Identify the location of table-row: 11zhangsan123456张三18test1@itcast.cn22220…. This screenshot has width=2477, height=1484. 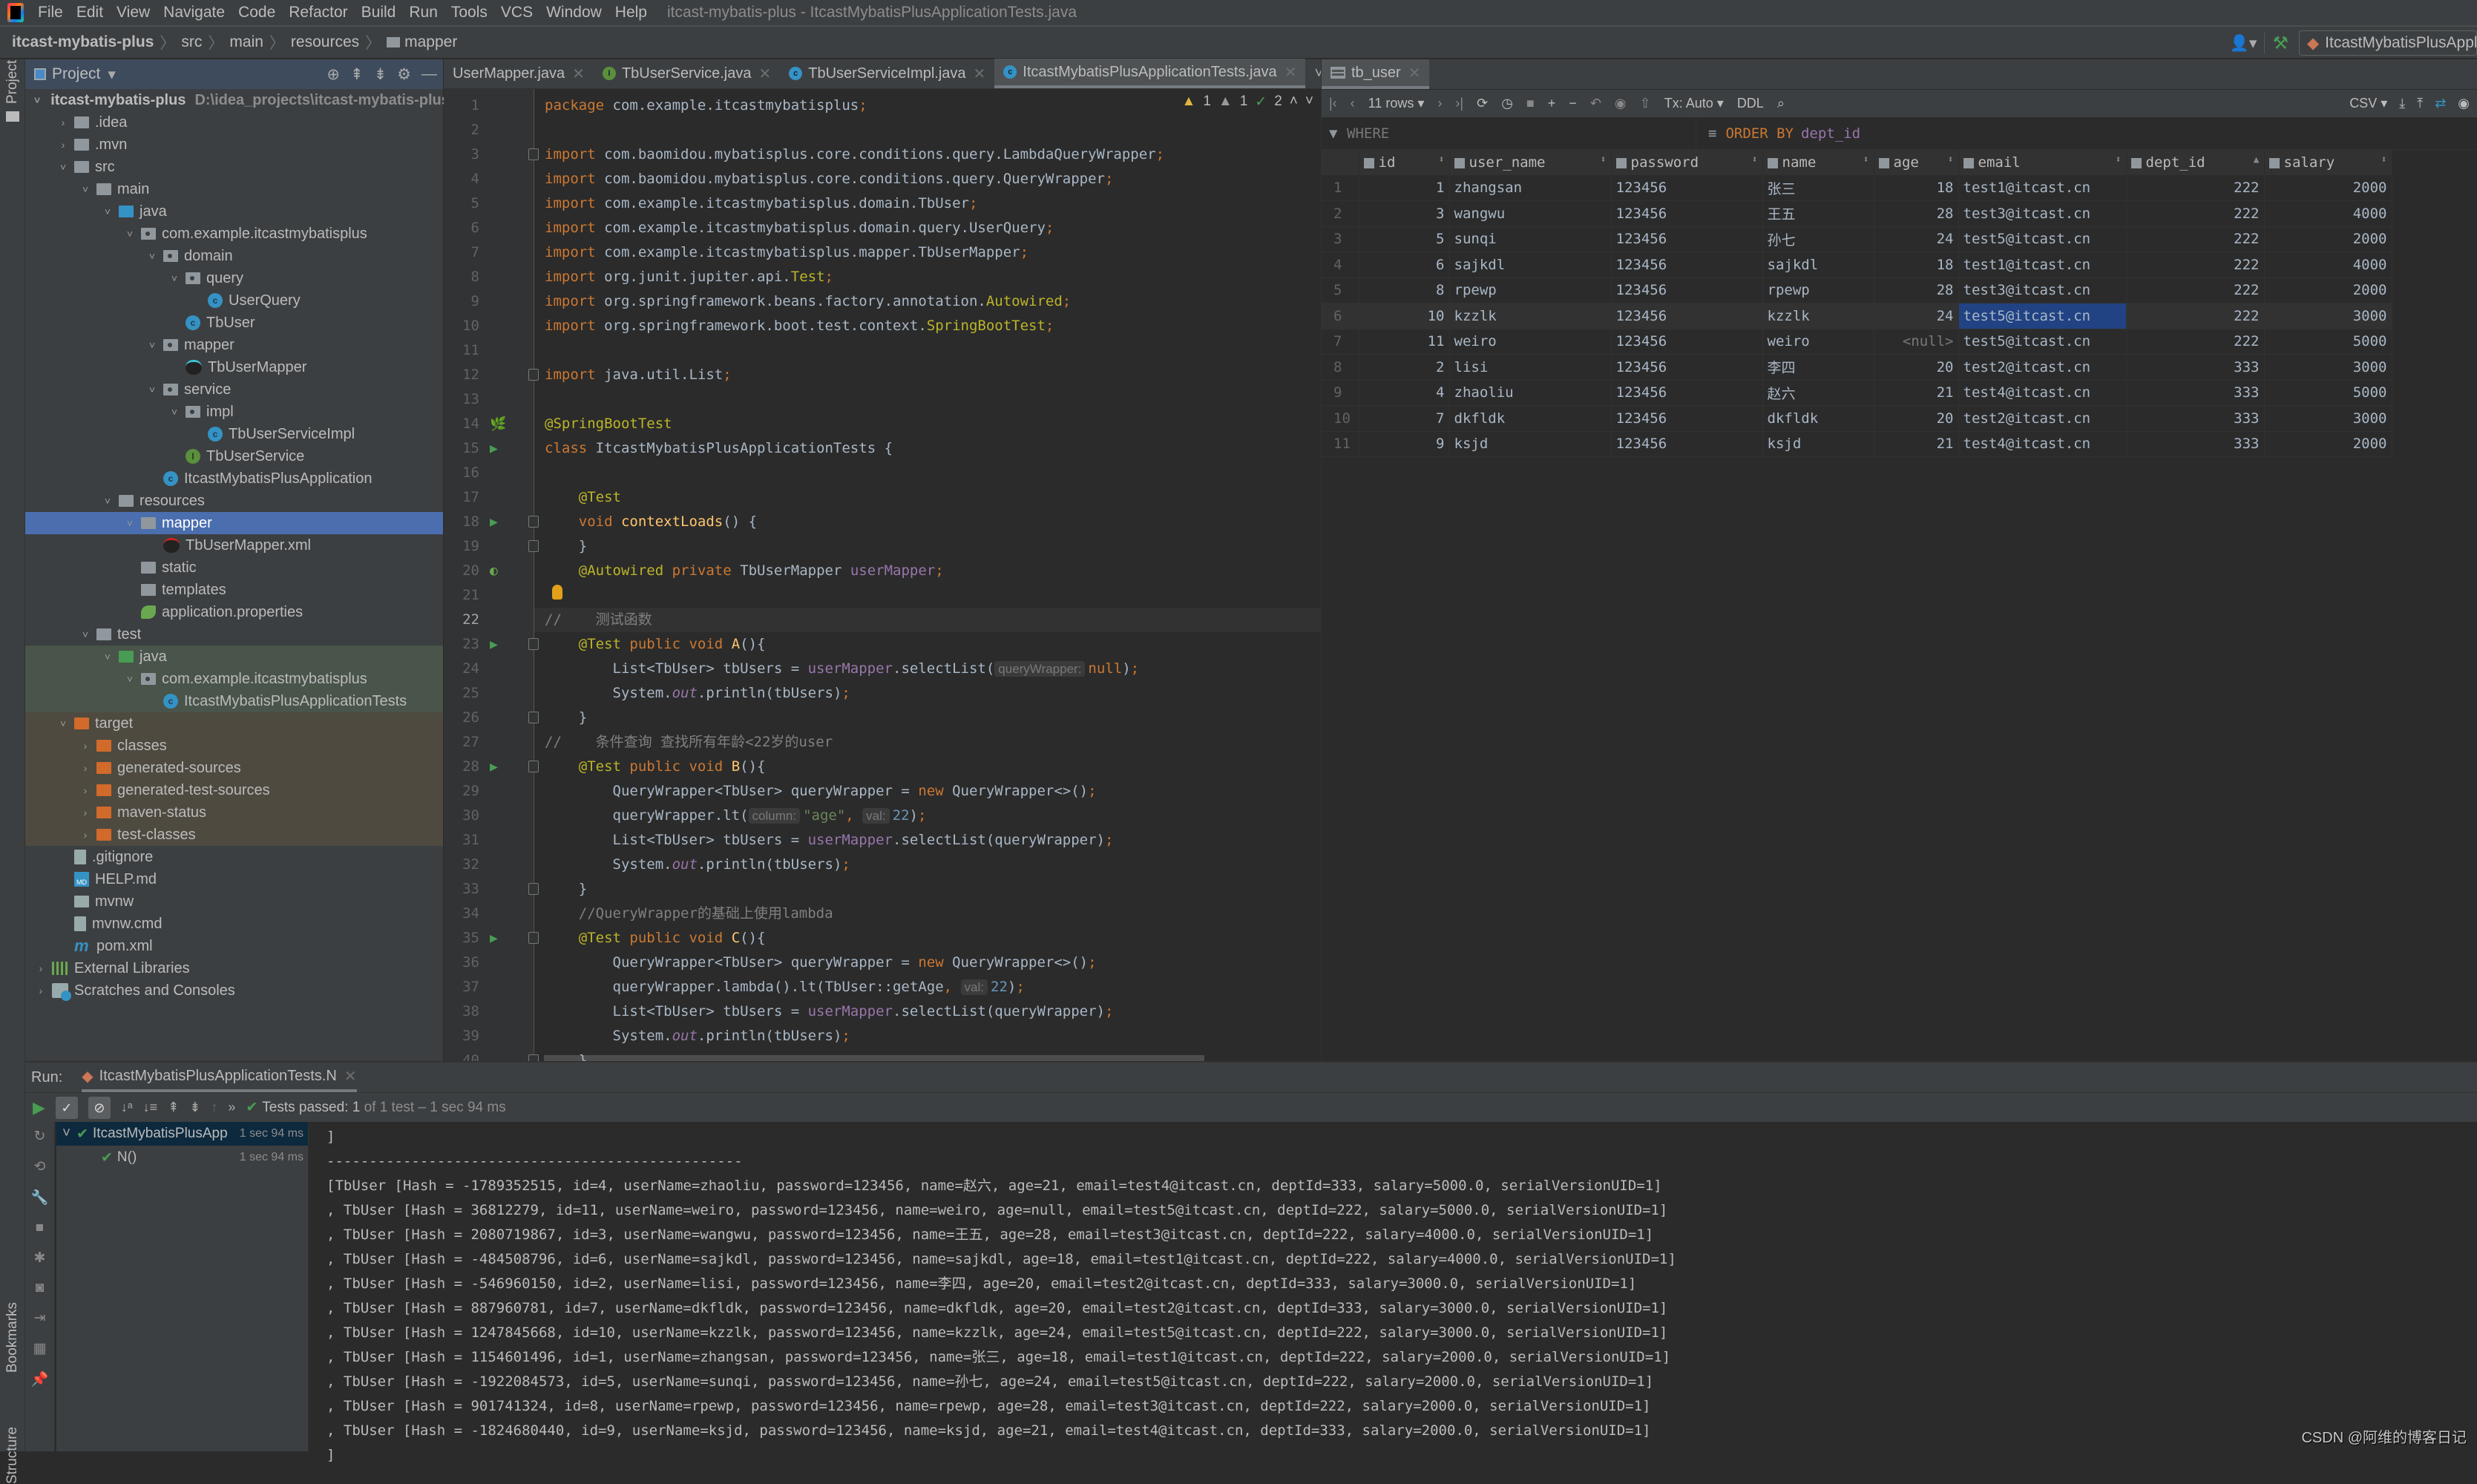
(1857, 188).